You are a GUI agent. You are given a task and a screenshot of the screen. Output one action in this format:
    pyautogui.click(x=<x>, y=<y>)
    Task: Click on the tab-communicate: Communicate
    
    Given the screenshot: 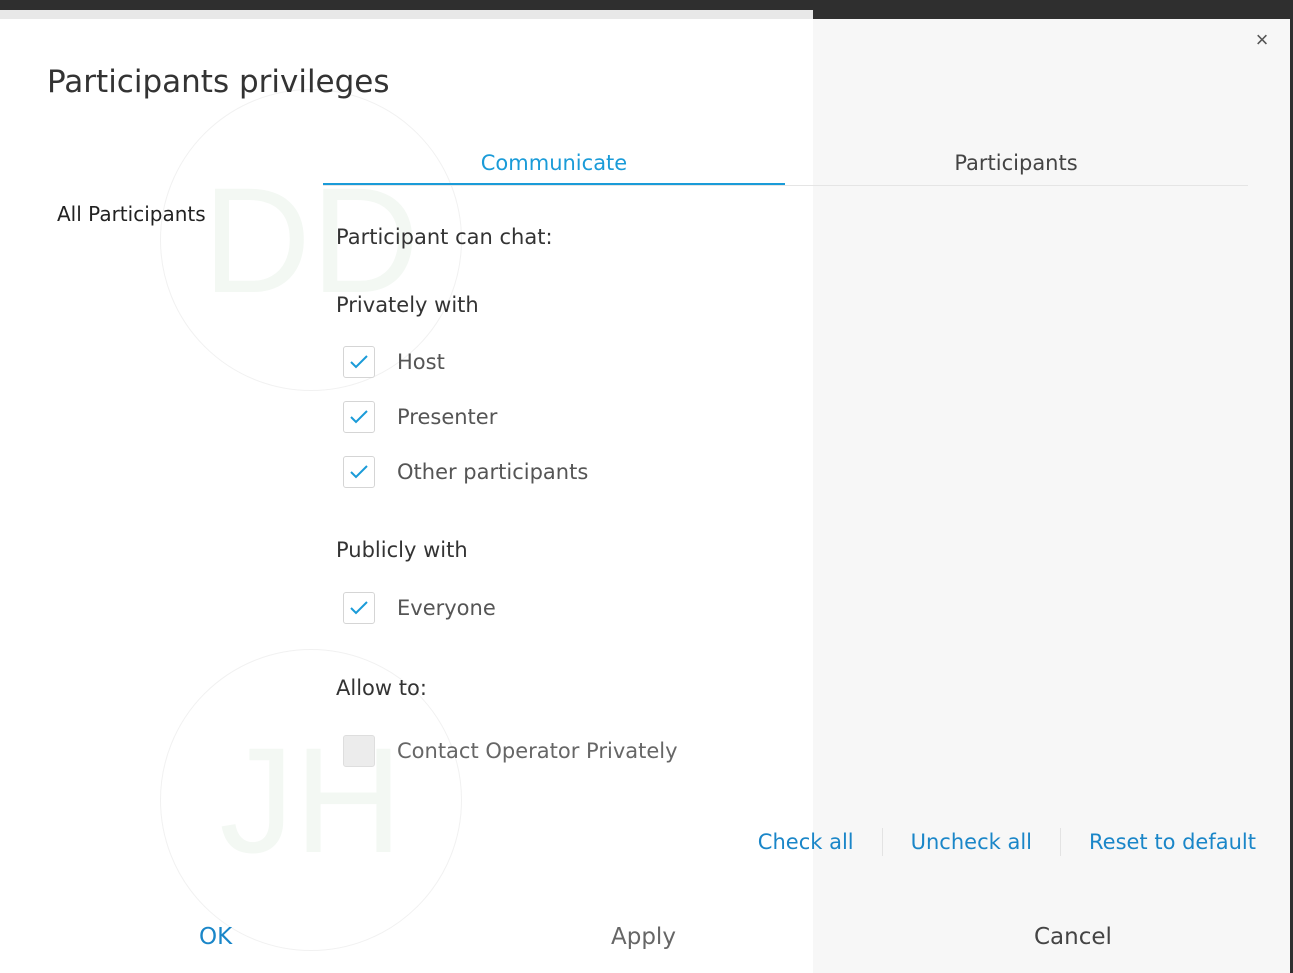 What is the action you would take?
    pyautogui.click(x=554, y=165)
    